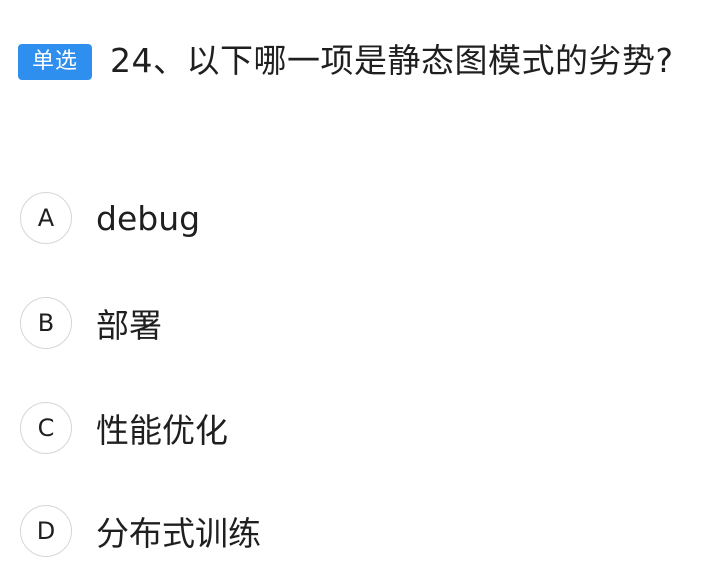 The width and height of the screenshot is (708, 578). Describe the element at coordinates (46, 531) in the screenshot. I see `option-d-letter-circle: D` at that location.